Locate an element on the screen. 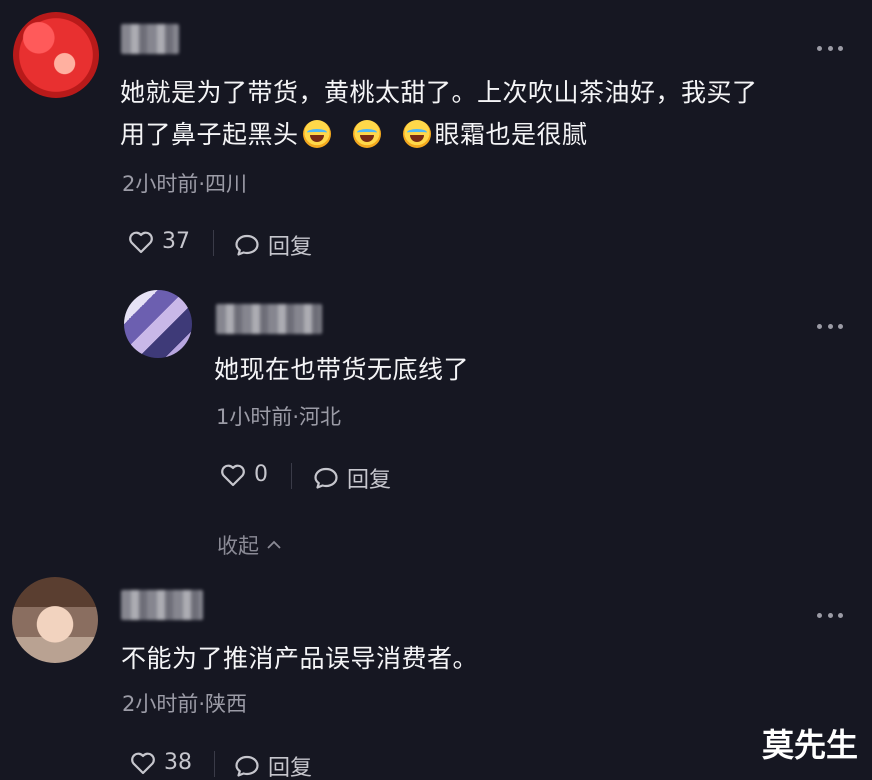  comment-text-line2: 用了鼻子起黑头 眼霜也是很腻 is located at coordinates (480, 135).